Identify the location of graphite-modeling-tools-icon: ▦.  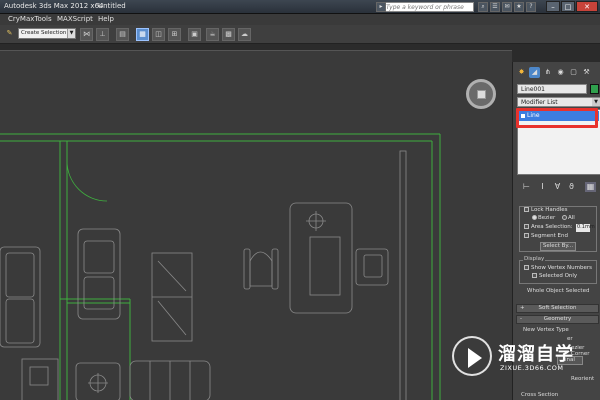
(142, 34).